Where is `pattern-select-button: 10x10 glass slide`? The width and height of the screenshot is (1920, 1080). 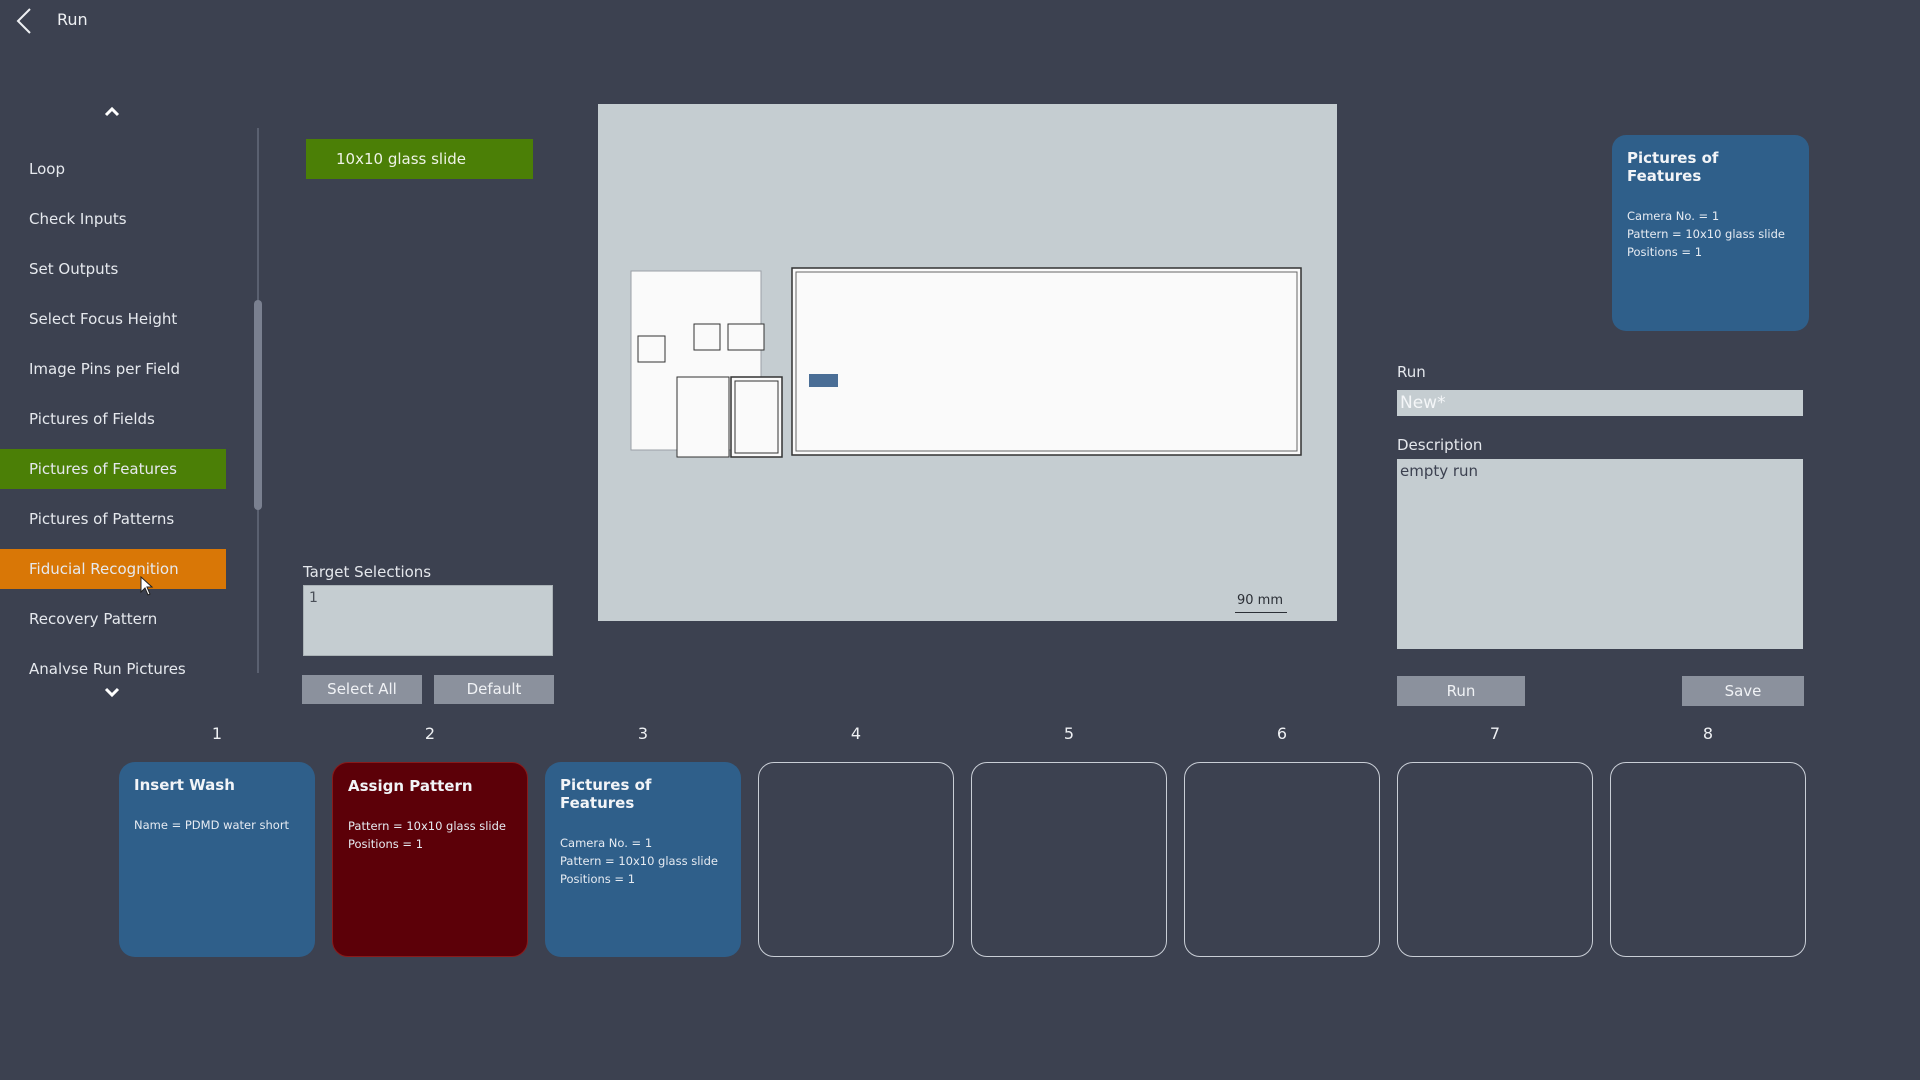
pattern-select-button: 10x10 glass slide is located at coordinates (419, 159).